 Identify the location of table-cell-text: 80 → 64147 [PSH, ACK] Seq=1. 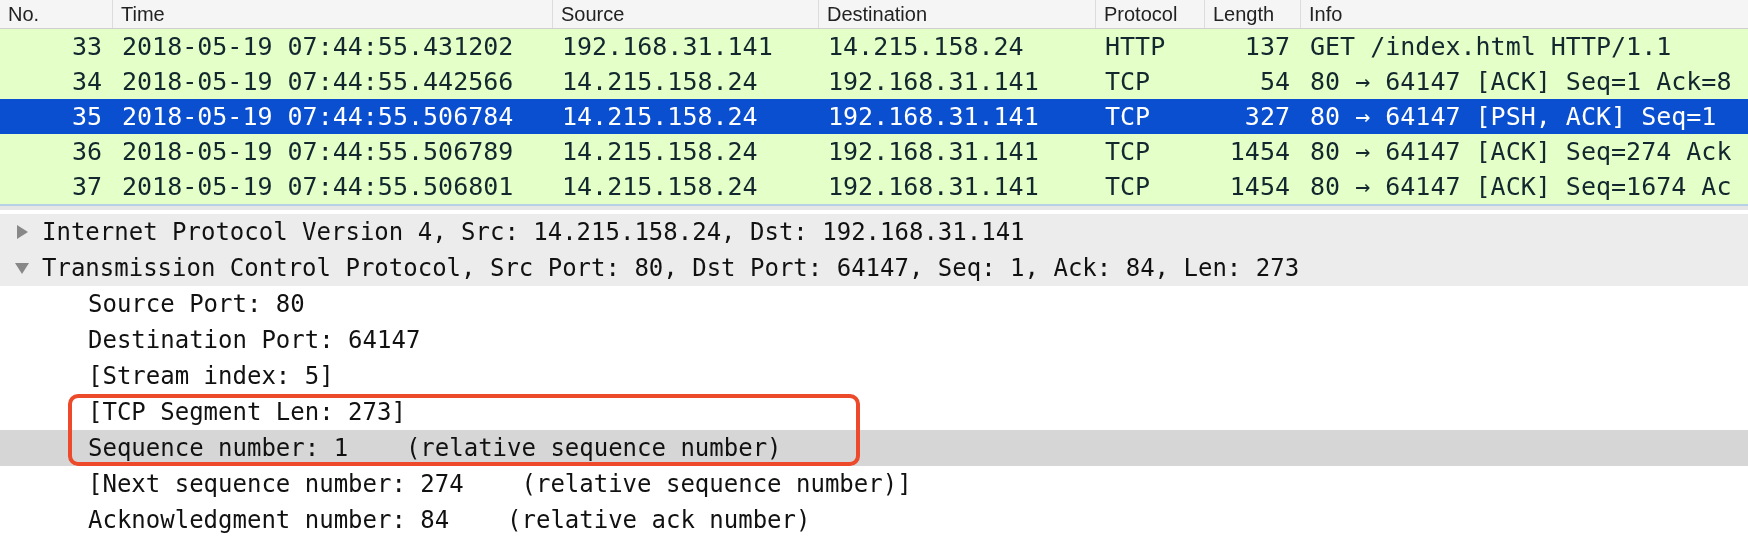
(1513, 116).